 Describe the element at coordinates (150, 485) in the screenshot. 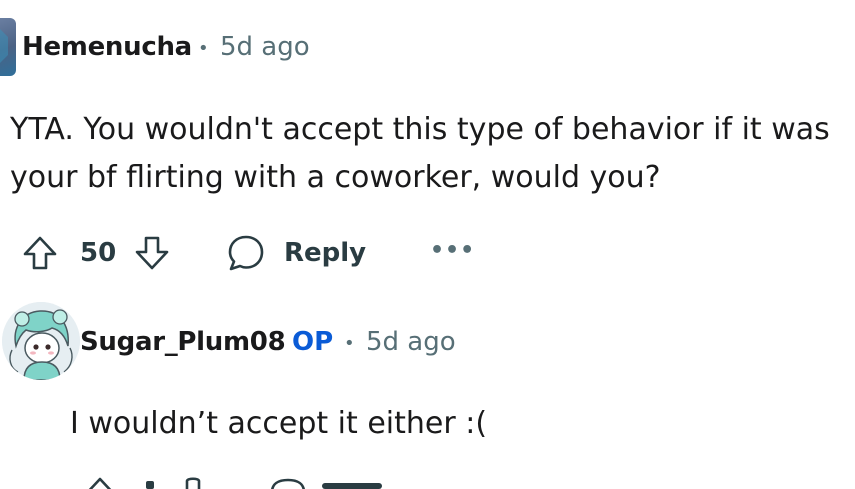

I see `vote-count` at that location.